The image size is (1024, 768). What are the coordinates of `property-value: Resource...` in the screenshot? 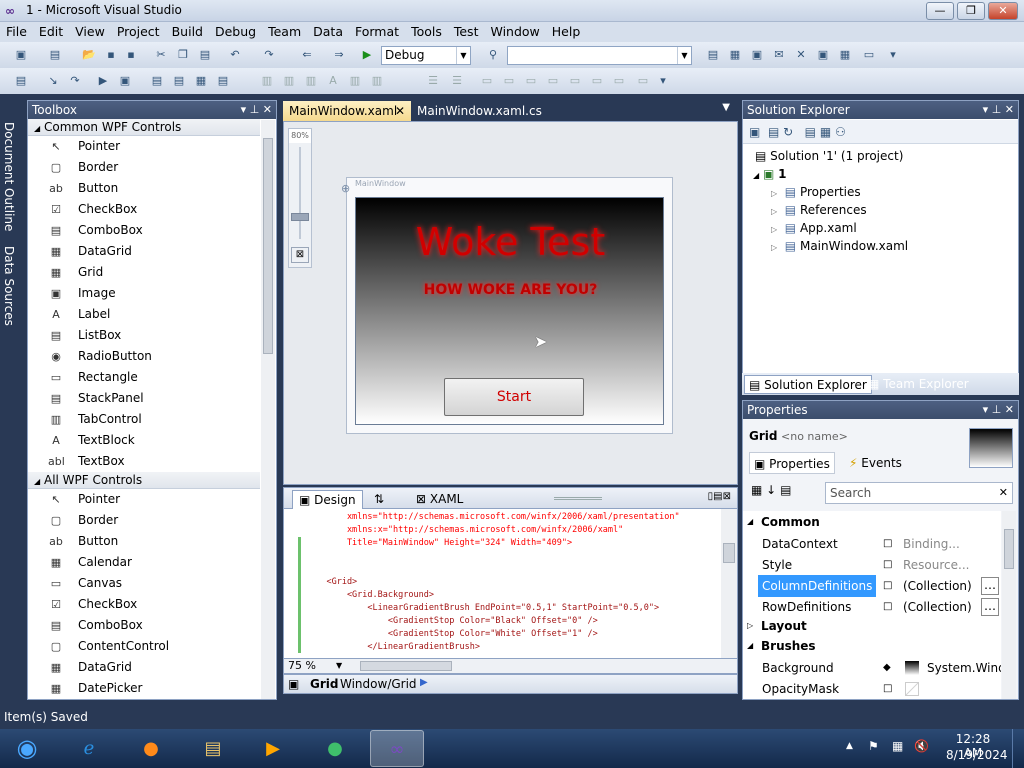 It's located at (936, 565).